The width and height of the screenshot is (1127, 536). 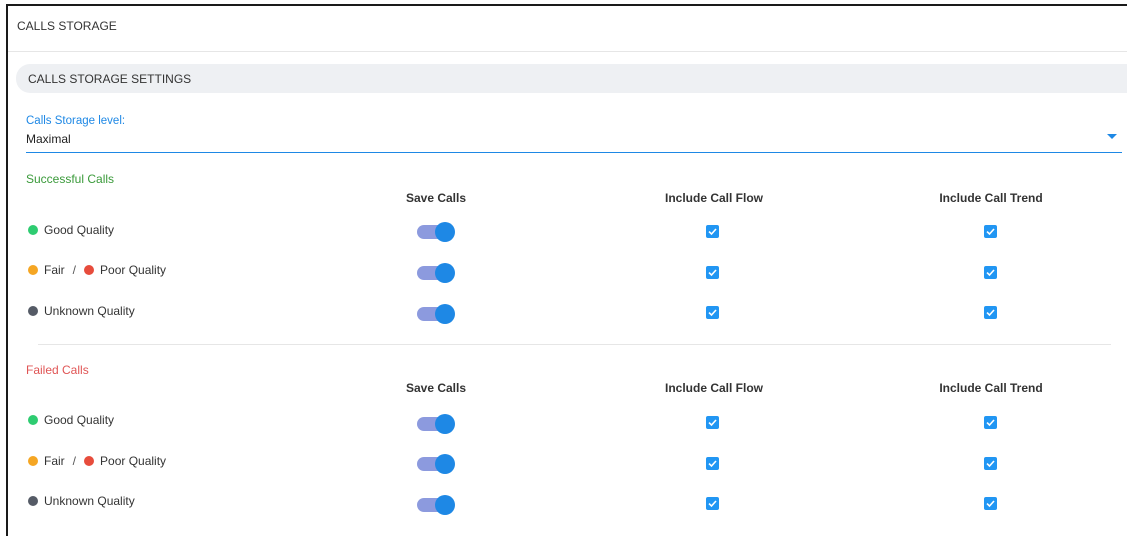 What do you see at coordinates (574, 344) in the screenshot?
I see `group-divider` at bounding box center [574, 344].